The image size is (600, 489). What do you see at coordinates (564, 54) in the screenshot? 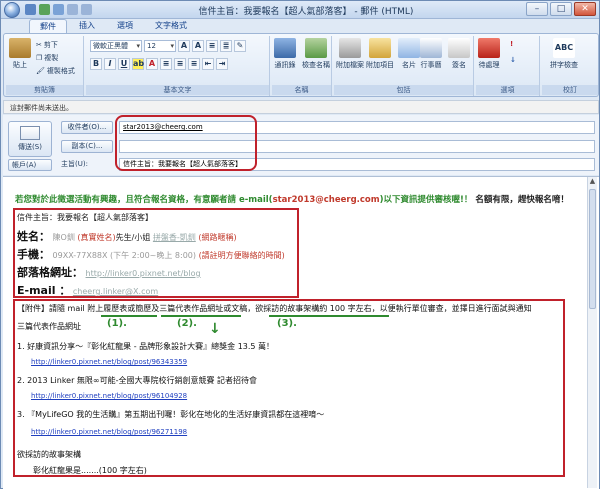
I see `spelling-button: ABC 拼字檢查` at bounding box center [564, 54].